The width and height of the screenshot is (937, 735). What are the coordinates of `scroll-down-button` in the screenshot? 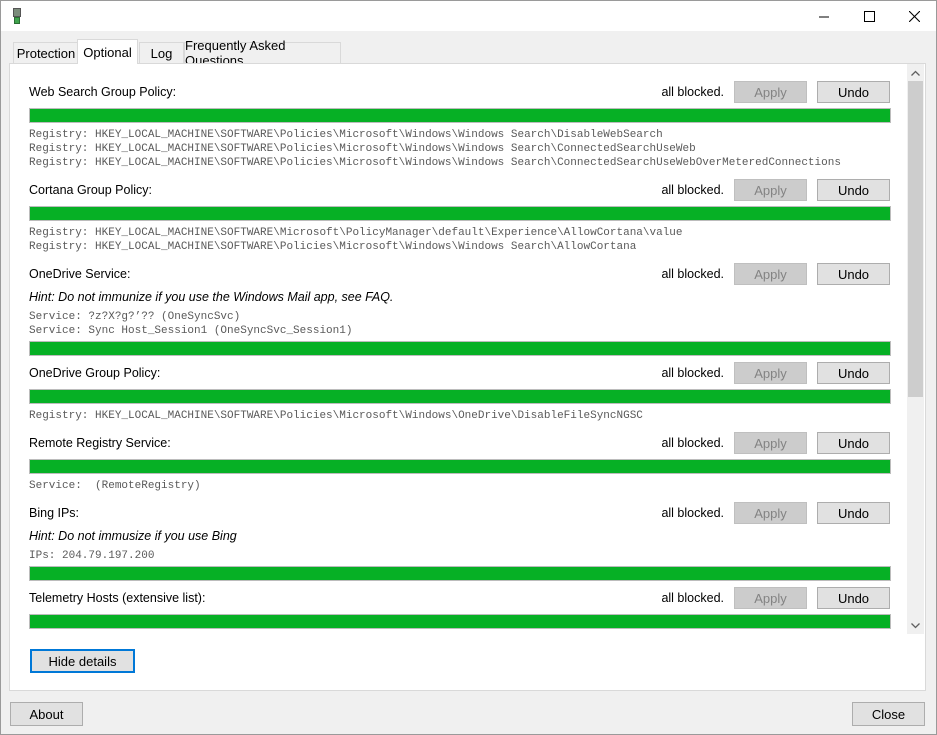 It's located at (915, 625).